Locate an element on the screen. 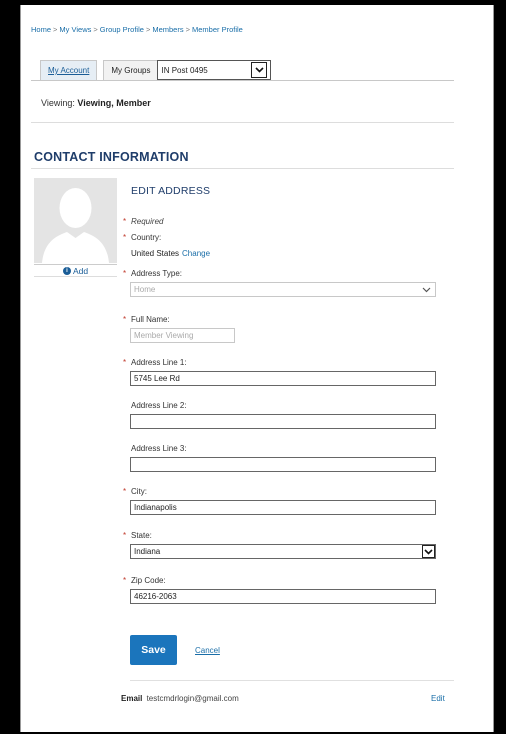 The image size is (506, 734). address-line-3-input is located at coordinates (283, 464).